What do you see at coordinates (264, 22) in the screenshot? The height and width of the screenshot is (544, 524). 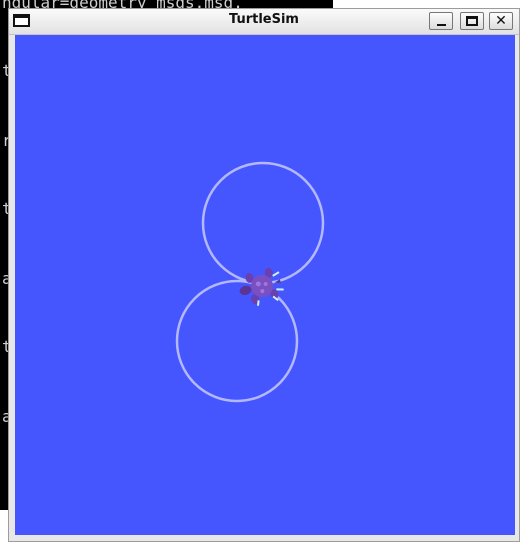 I see `title-bar: TurtleSim ✕` at bounding box center [264, 22].